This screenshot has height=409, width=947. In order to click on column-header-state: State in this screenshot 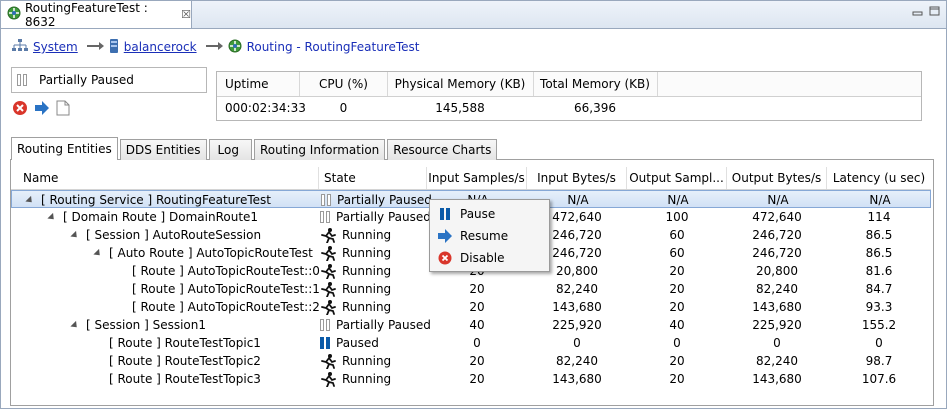, I will do `click(373, 178)`.